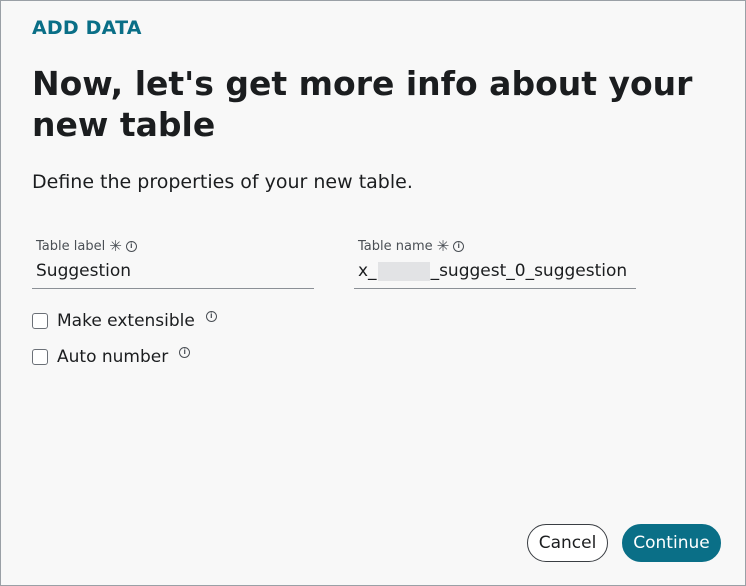 Image resolution: width=746 pixels, height=586 pixels. I want to click on table-name-input: x_ _suggest_0_suggestion, so click(492, 271).